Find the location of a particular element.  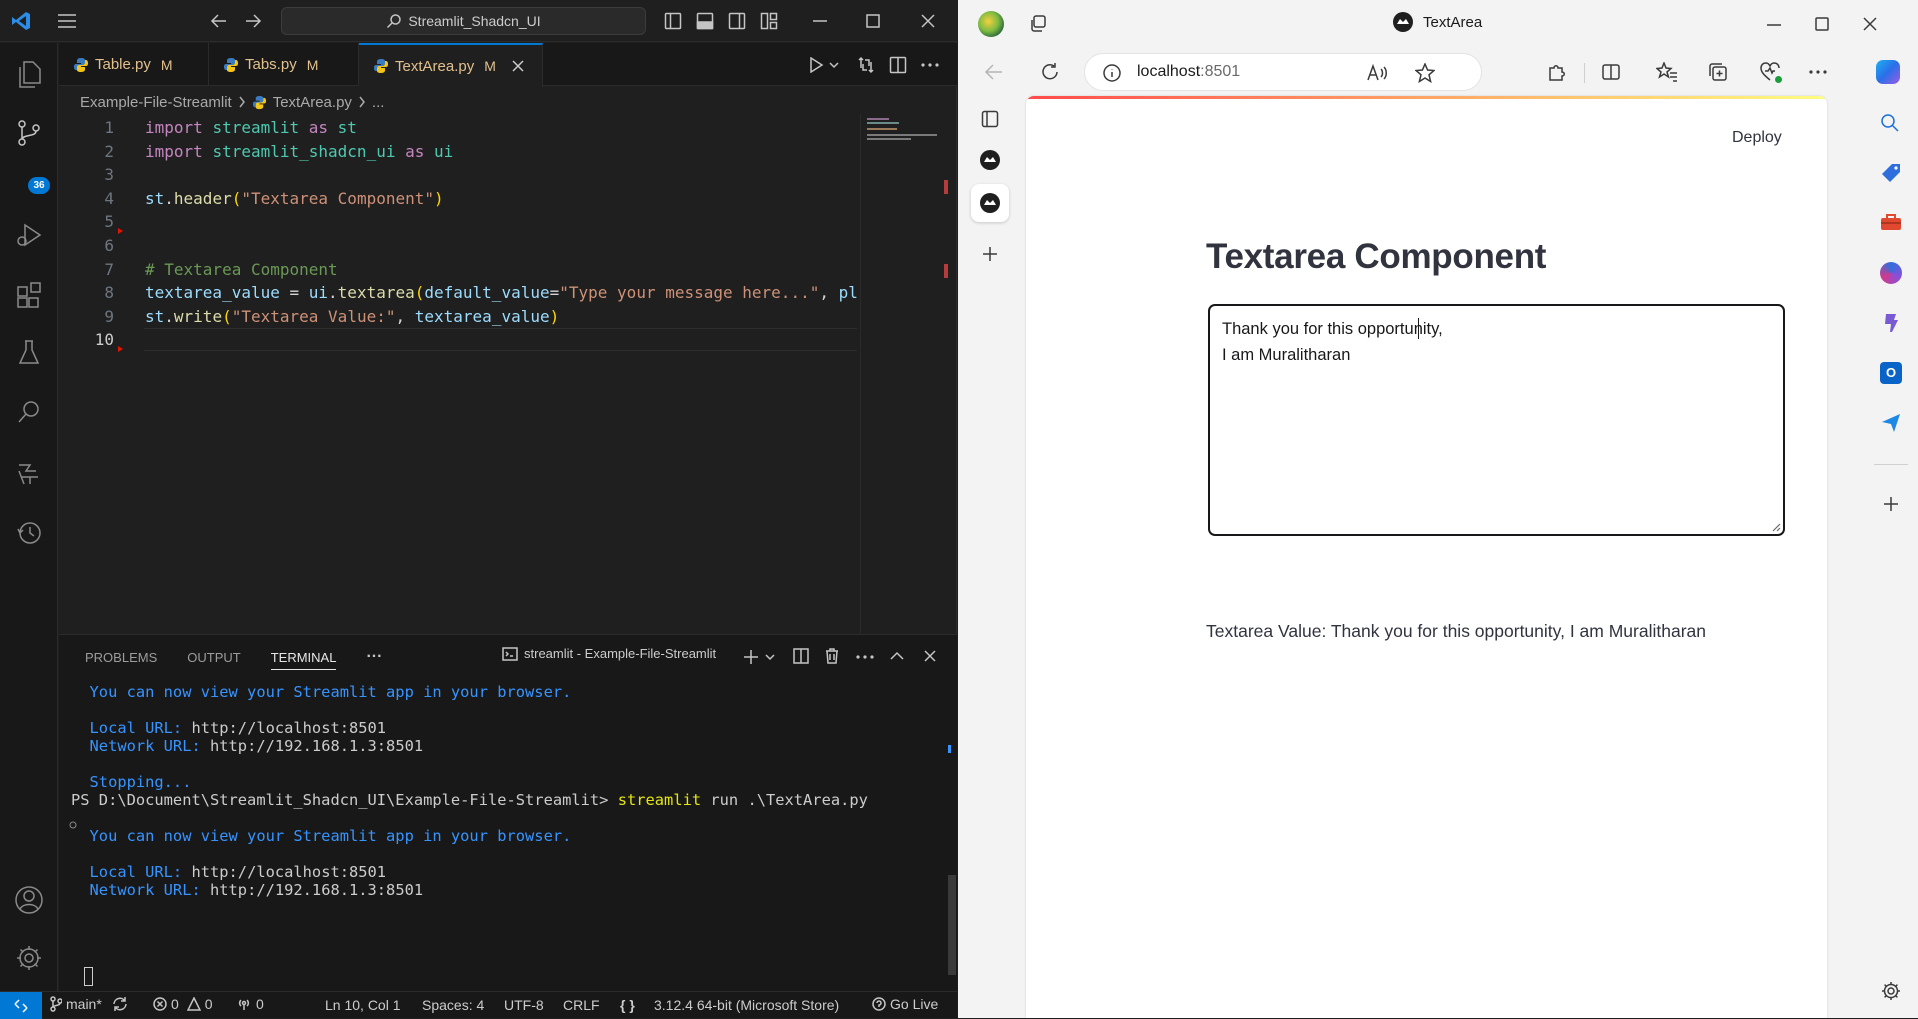

outlook-icon: O is located at coordinates (1891, 373).